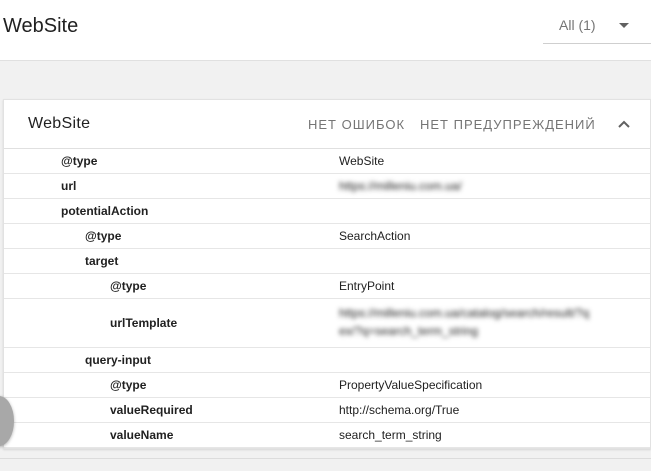  Describe the element at coordinates (59, 123) in the screenshot. I see `card-title: WebSite` at that location.